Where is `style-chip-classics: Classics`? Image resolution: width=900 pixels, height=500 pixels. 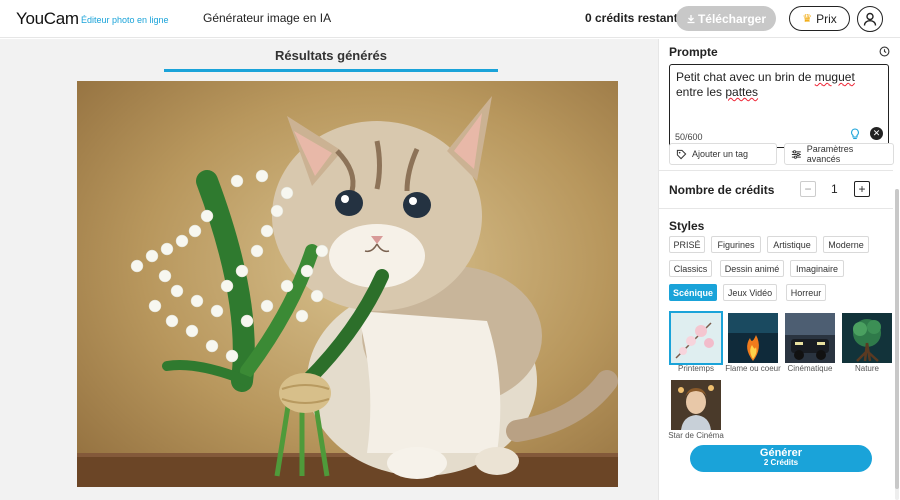
style-chip-classics: Classics is located at coordinates (690, 268).